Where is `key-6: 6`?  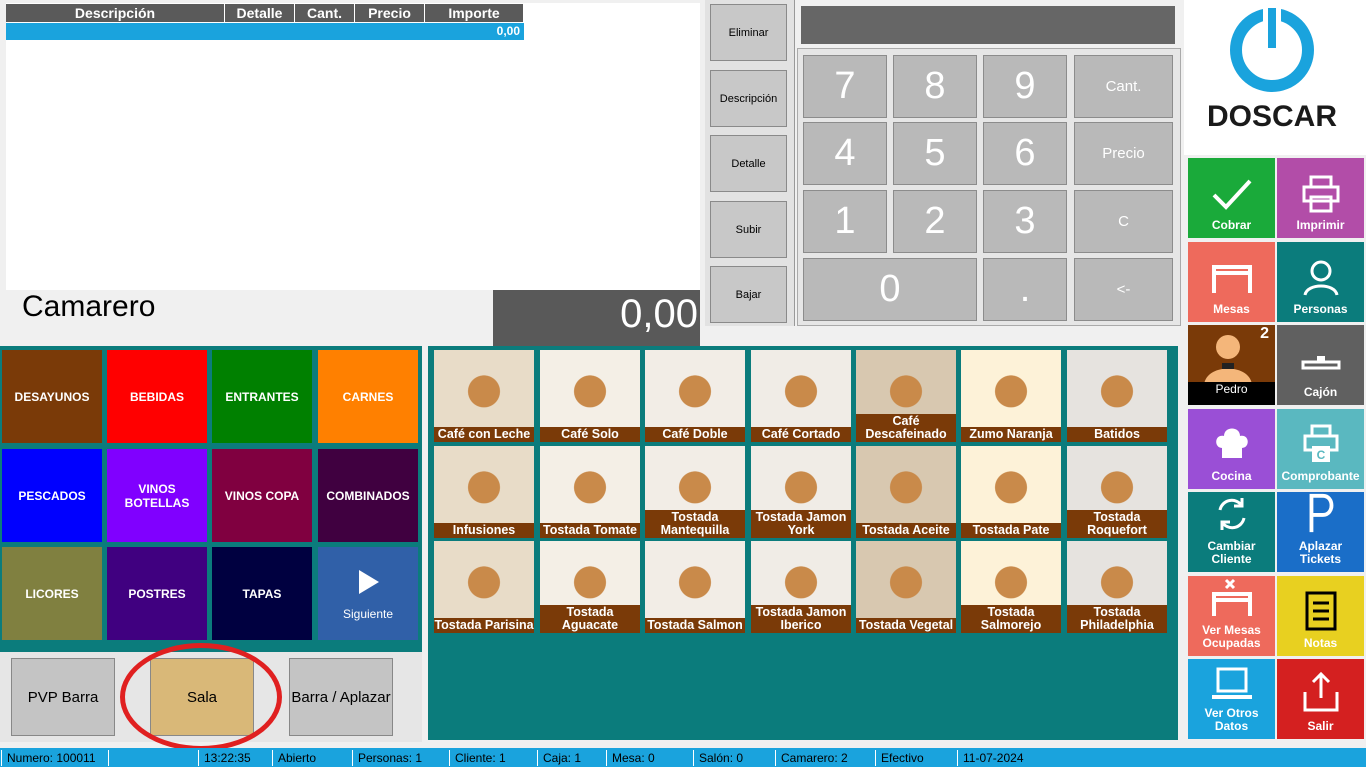
key-6: 6 is located at coordinates (1025, 153).